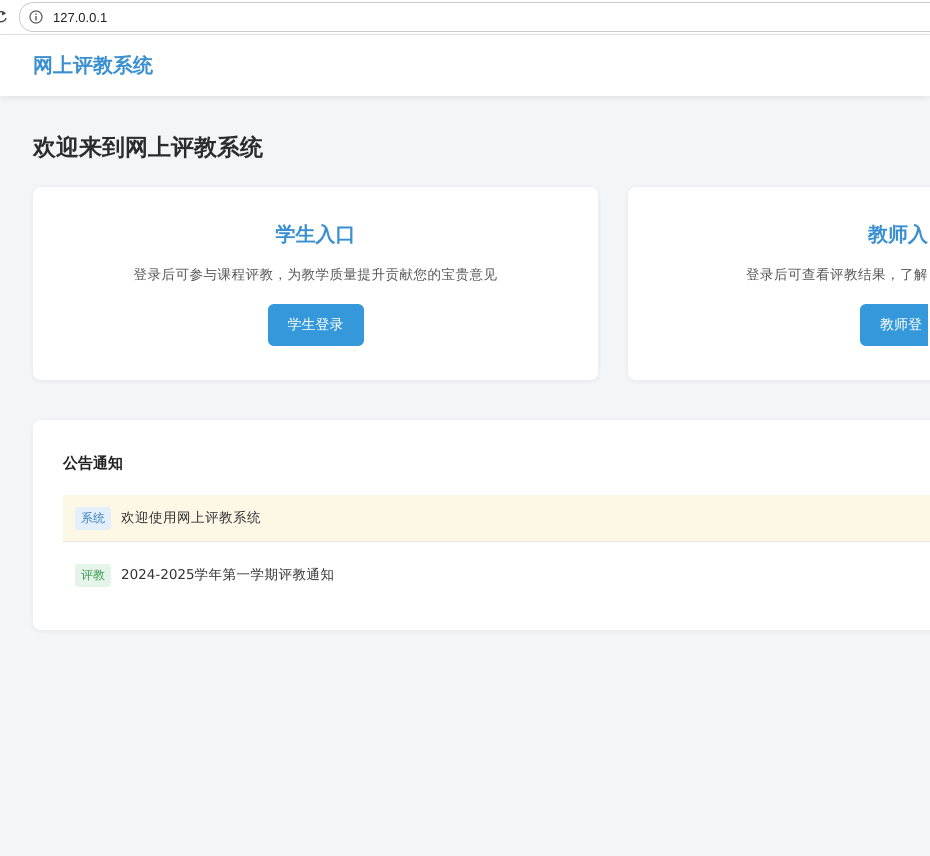 This screenshot has width=930, height=856. What do you see at coordinates (93, 518) in the screenshot?
I see `notice-tag: 系统` at bounding box center [93, 518].